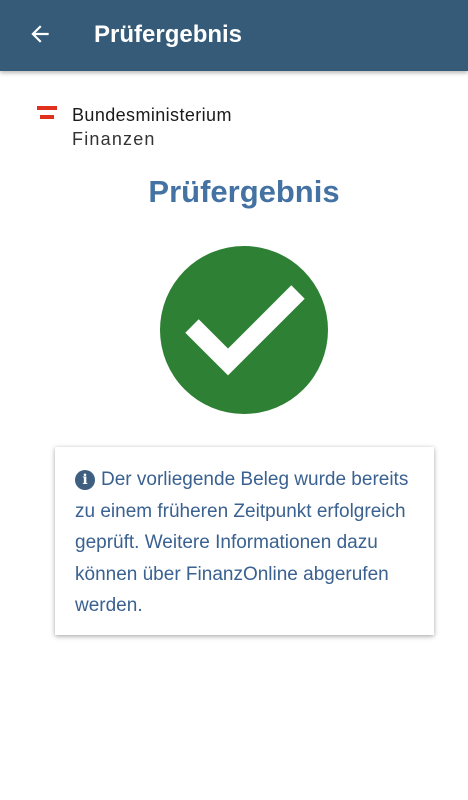  What do you see at coordinates (85, 480) in the screenshot?
I see `info-icon: i` at bounding box center [85, 480].